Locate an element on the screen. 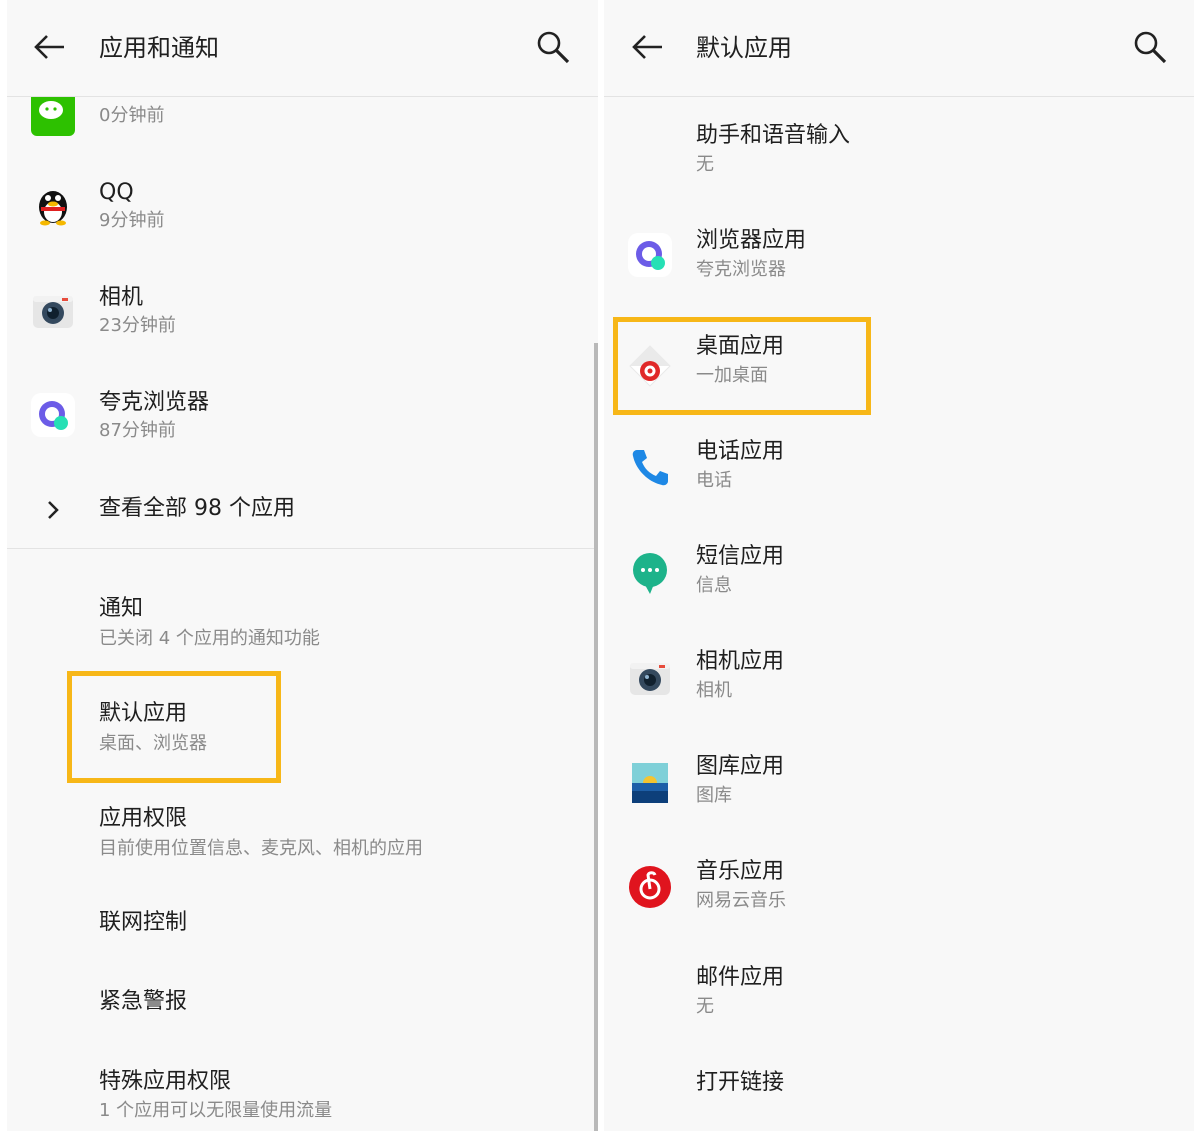 The width and height of the screenshot is (1200, 1131). recent-app-time: 87分钟前 is located at coordinates (137, 430).